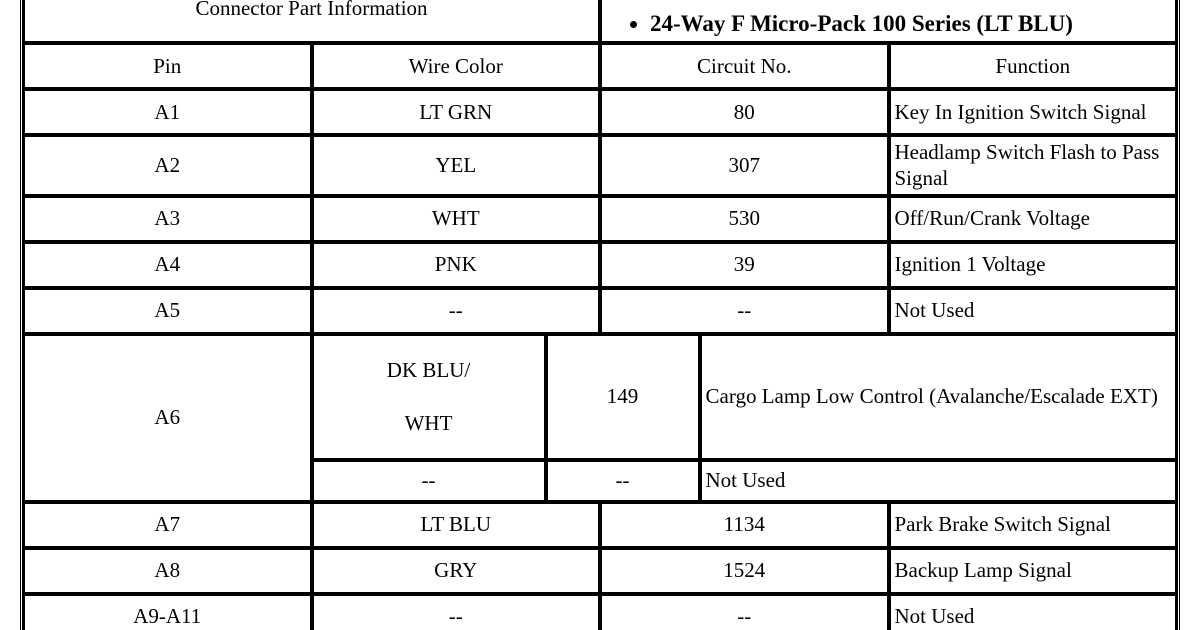 This screenshot has height=630, width=1200. I want to click on column-header-row: Pin Wire Color Circuit No. Function, so click(600, 66).